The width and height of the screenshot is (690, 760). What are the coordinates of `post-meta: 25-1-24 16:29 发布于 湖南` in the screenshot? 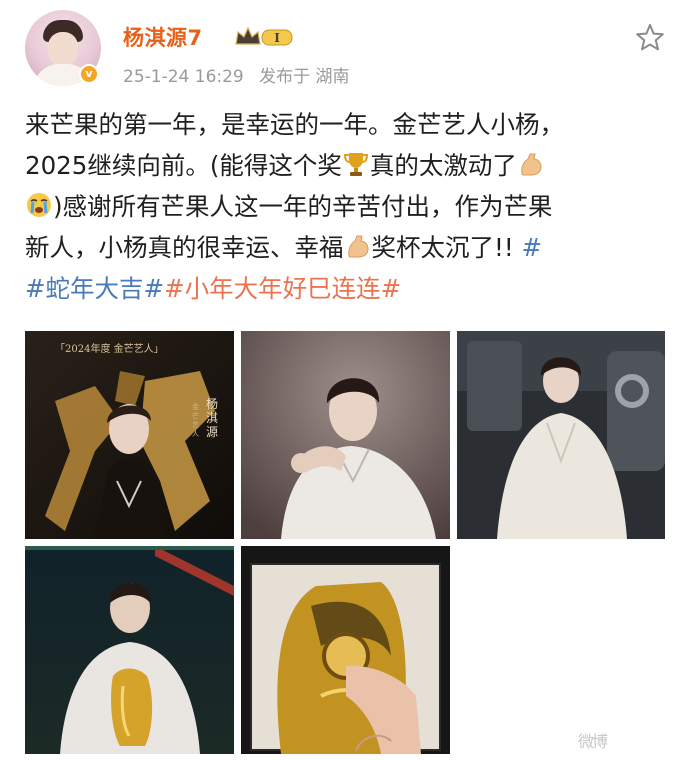 It's located at (241, 74).